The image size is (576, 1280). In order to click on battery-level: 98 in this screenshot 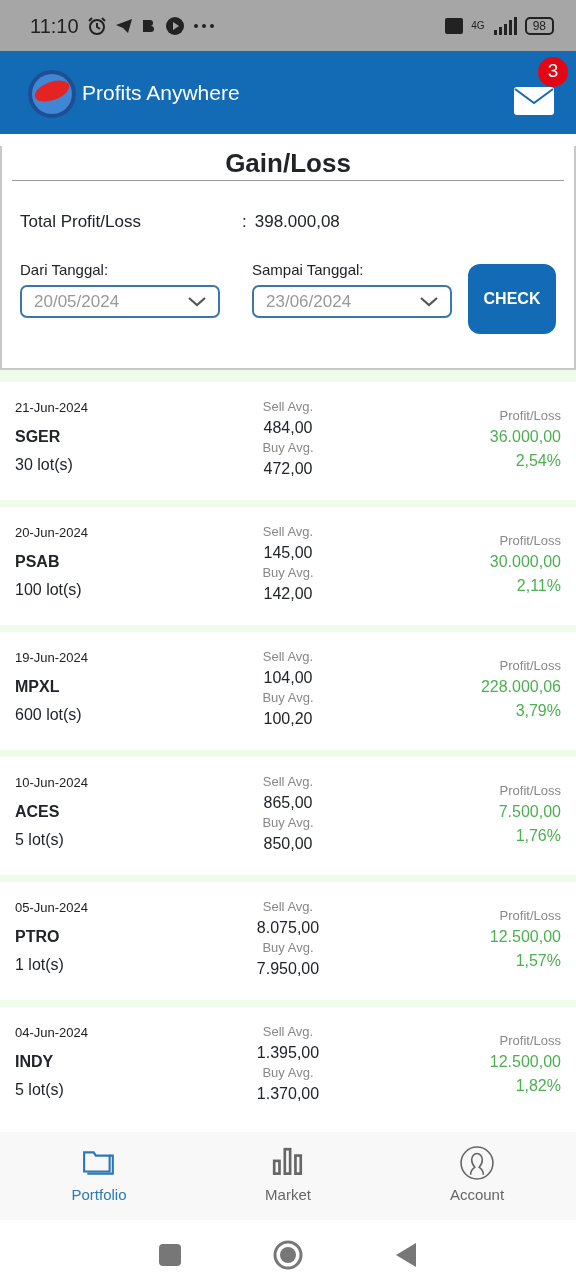, I will do `click(539, 25)`.